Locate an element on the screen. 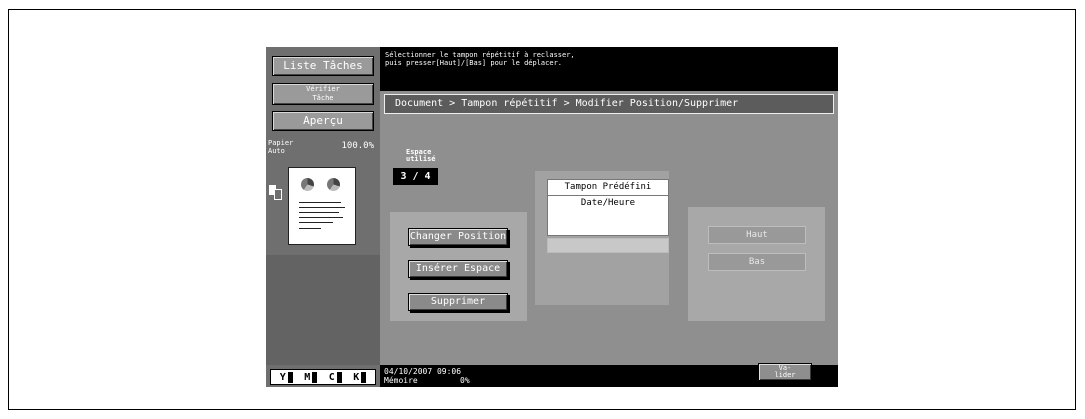  space-used-label: Espace utilisé is located at coordinates (421, 156).